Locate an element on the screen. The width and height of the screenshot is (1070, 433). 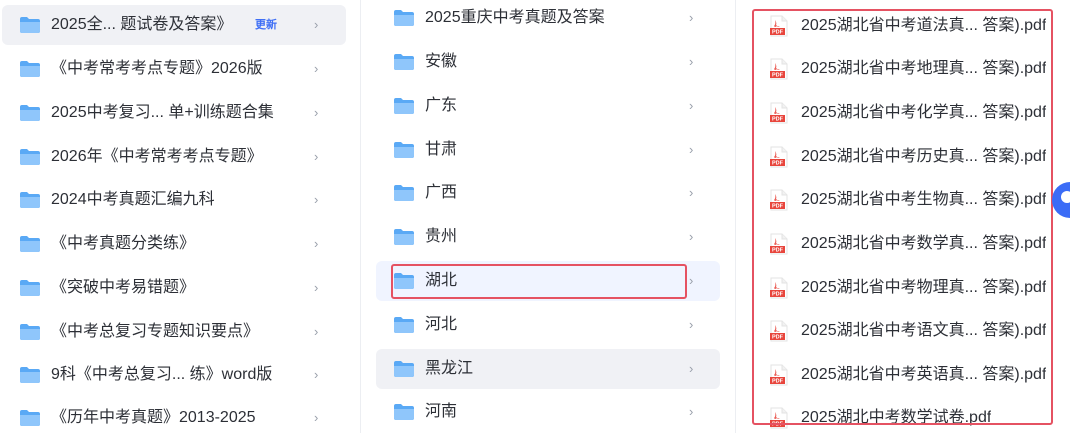
file-label: 2025湖北省中考物理真... 答案).pdf is located at coordinates (924, 287).